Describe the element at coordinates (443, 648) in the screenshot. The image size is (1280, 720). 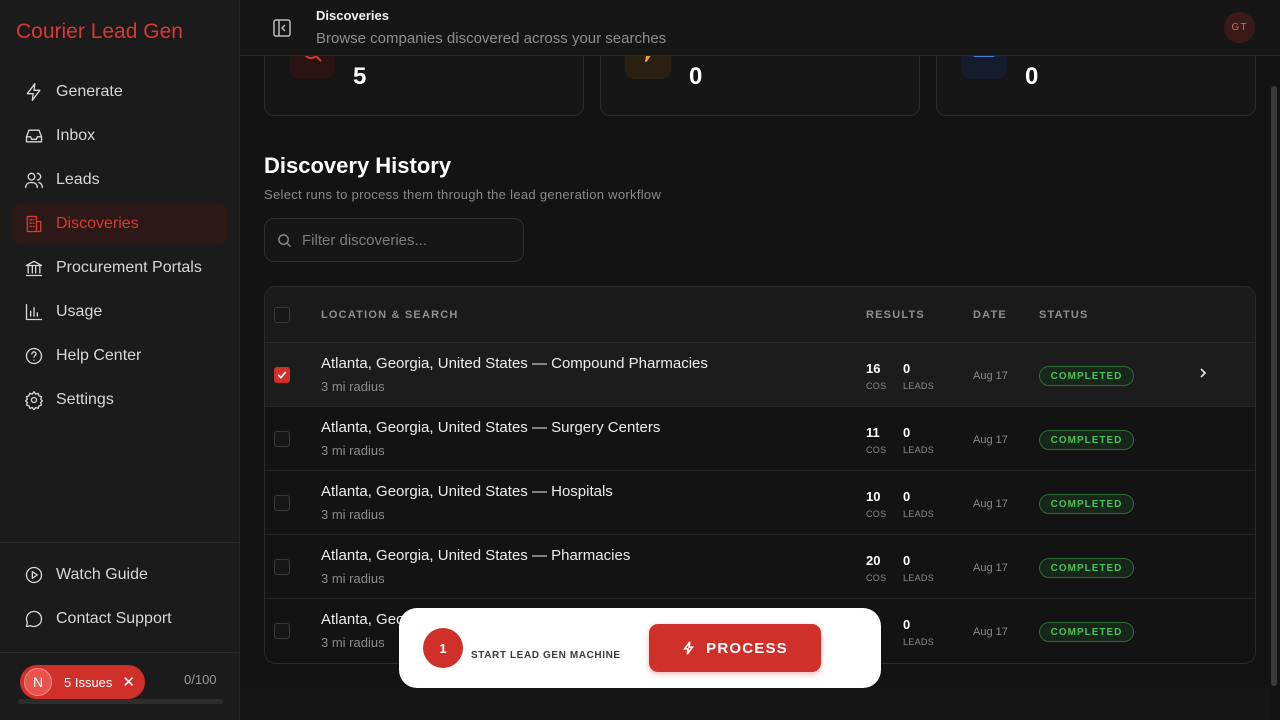
I see `selected-count-badge: 1` at that location.